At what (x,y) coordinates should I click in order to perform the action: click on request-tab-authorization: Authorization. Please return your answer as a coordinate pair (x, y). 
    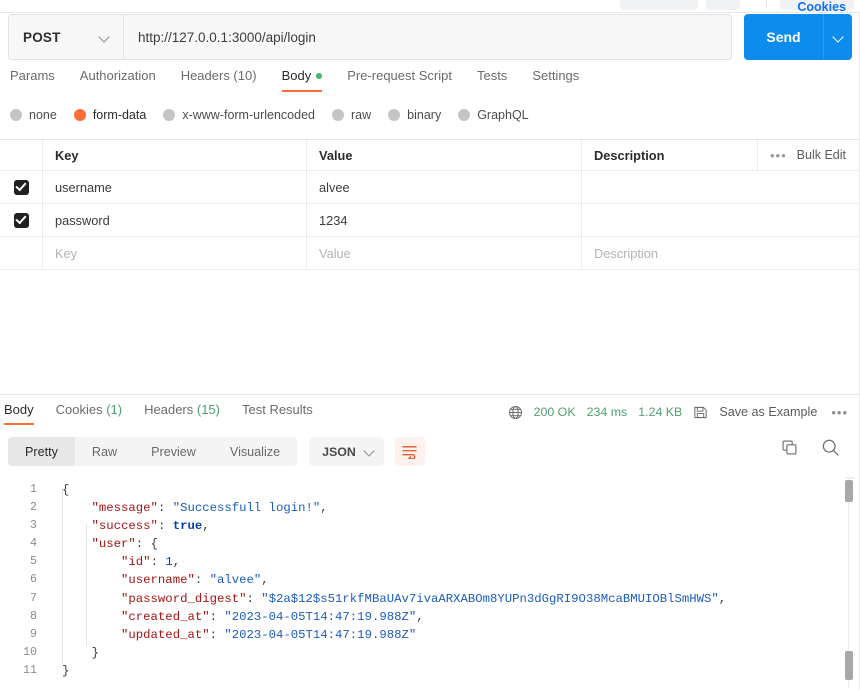
    Looking at the image, I should click on (118, 80).